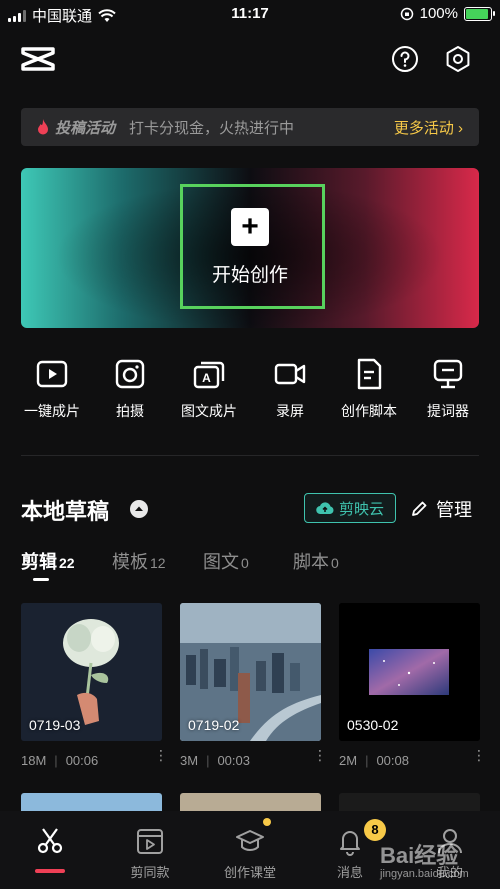  Describe the element at coordinates (55, 725) in the screenshot. I see `draft-name: 0719-03` at that location.